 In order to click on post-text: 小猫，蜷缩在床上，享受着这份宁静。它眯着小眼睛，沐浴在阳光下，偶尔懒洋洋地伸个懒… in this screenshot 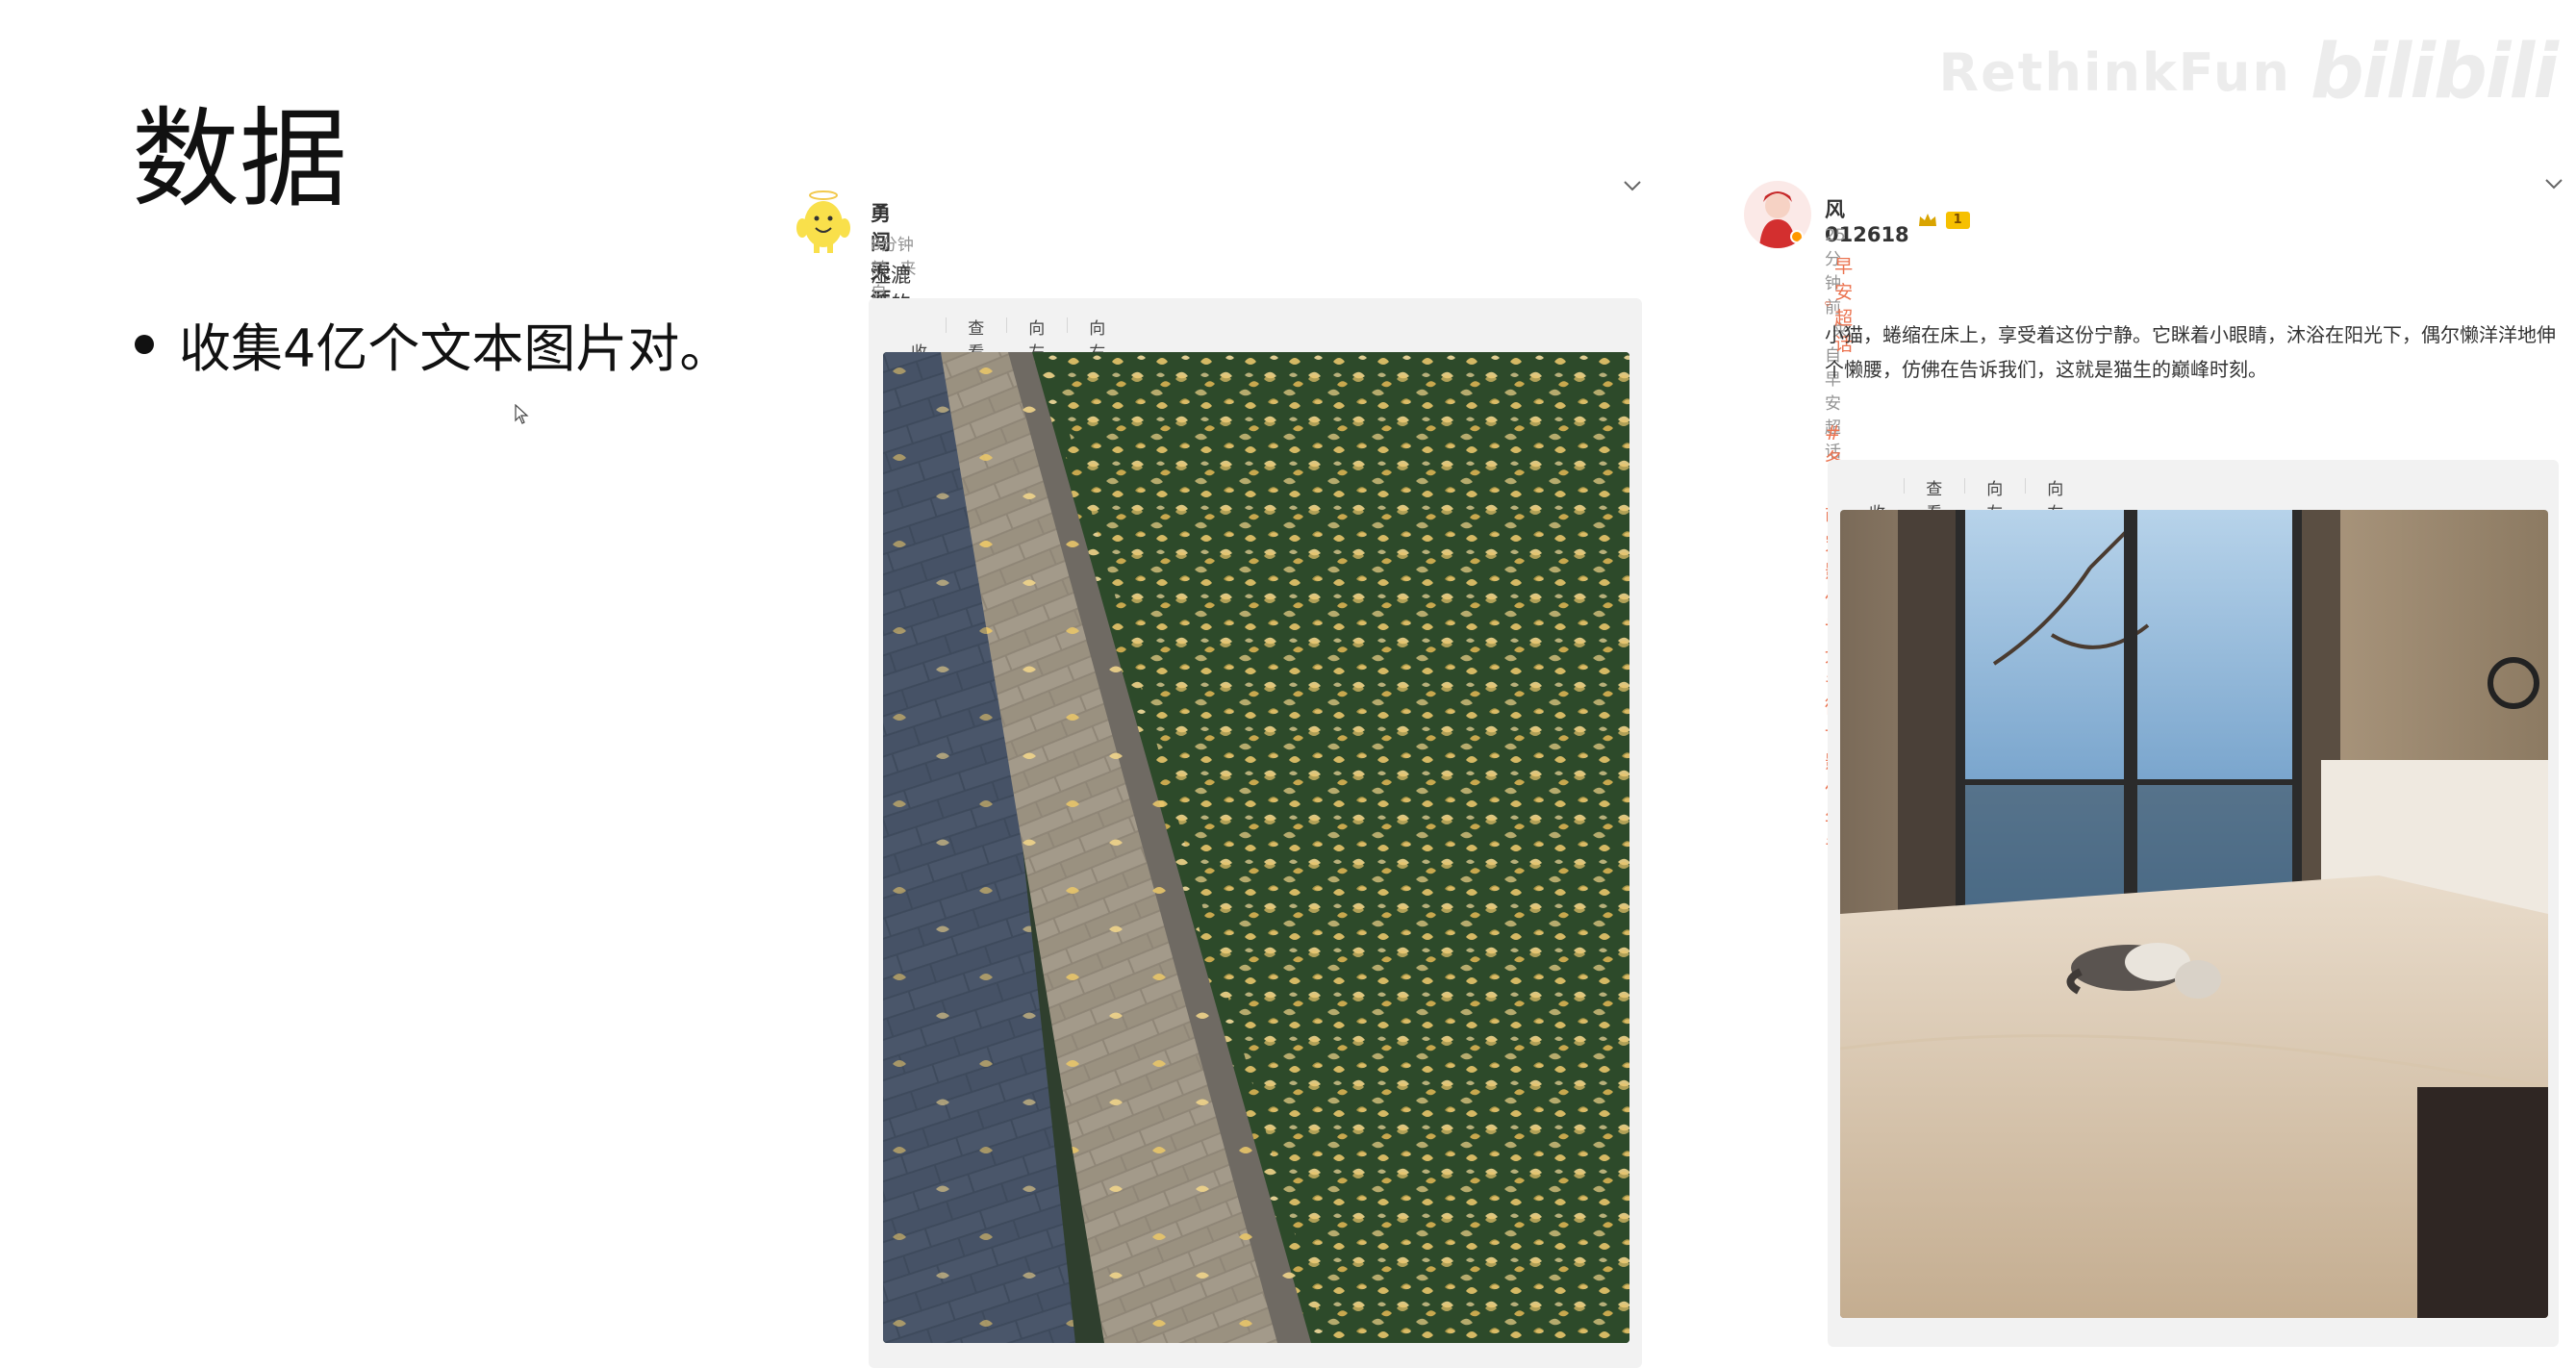, I will do `click(2190, 352)`.